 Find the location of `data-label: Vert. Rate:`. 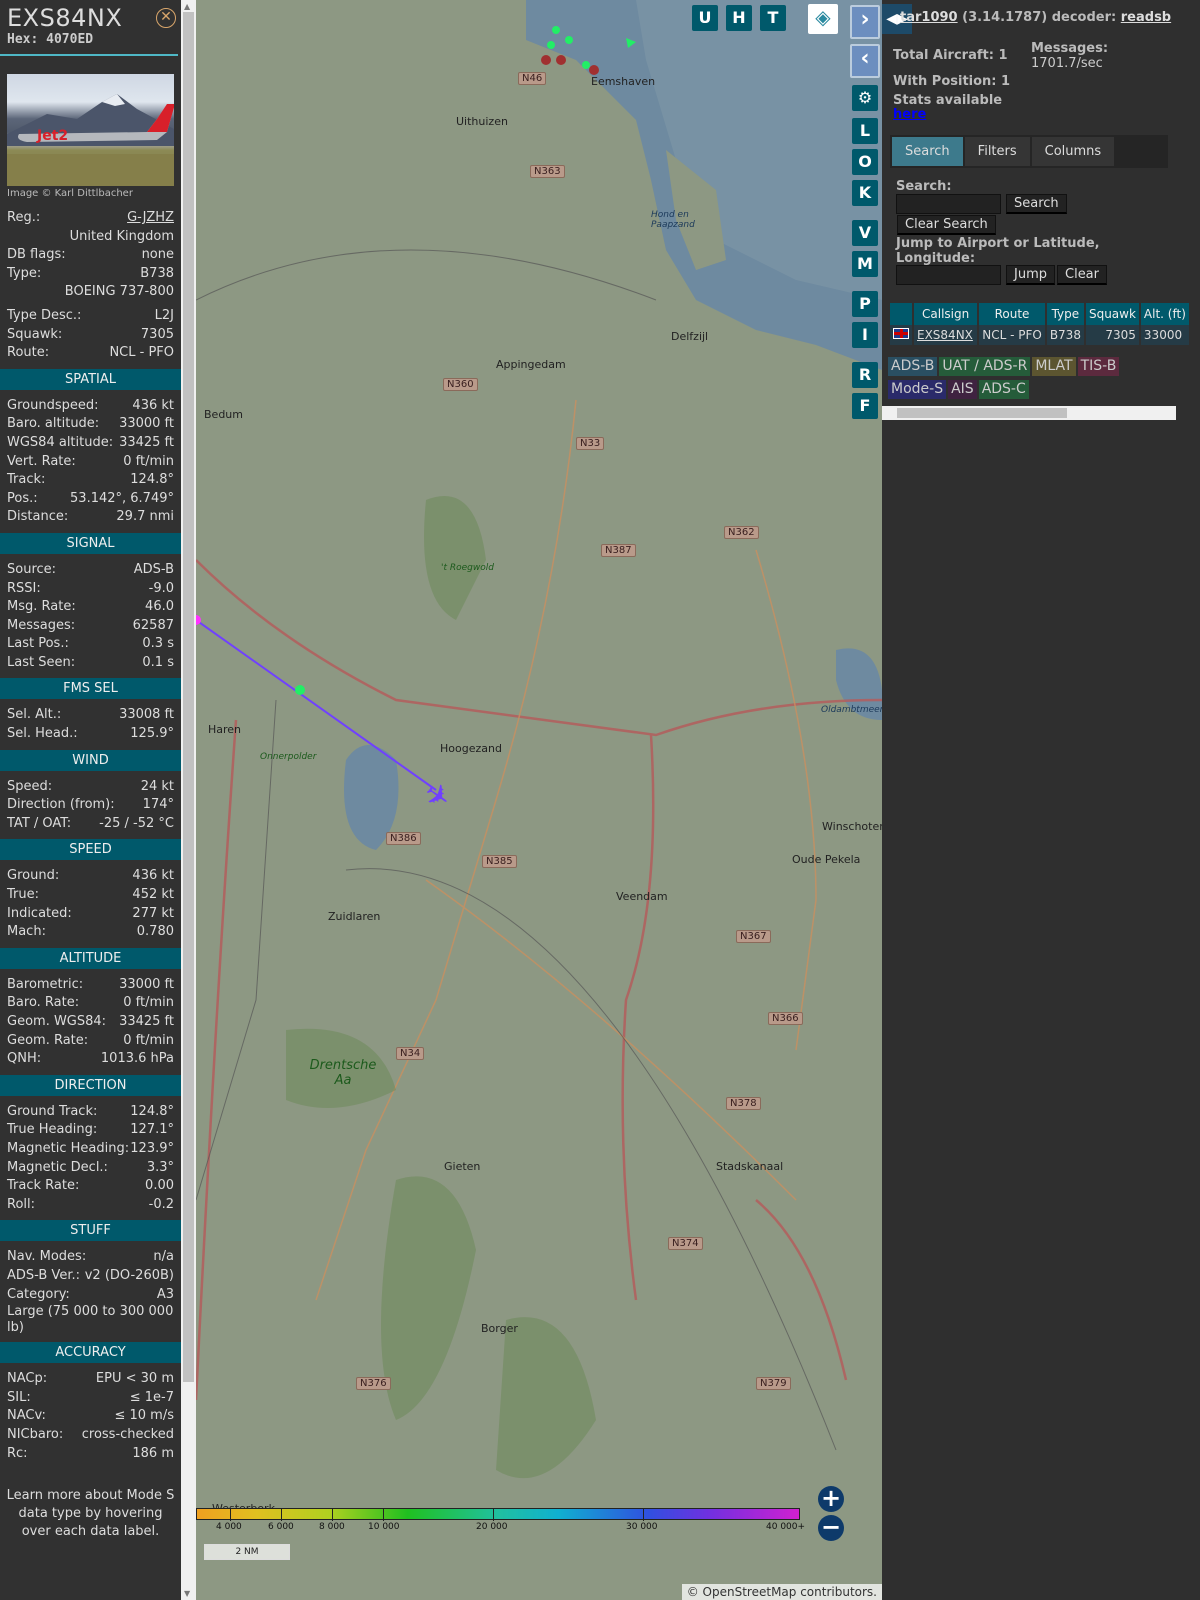

data-label: Vert. Rate: is located at coordinates (41, 462).